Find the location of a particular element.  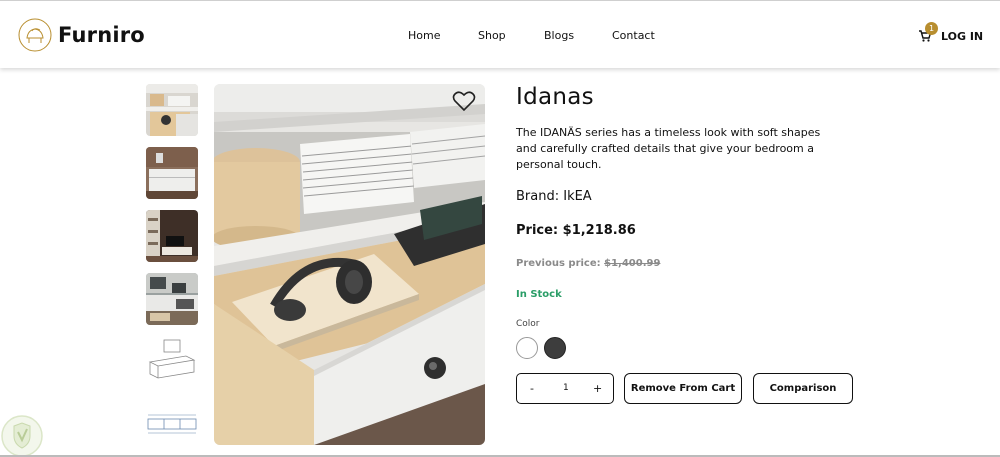

previous-price: Previous price: $1,400.99 is located at coordinates (588, 263).